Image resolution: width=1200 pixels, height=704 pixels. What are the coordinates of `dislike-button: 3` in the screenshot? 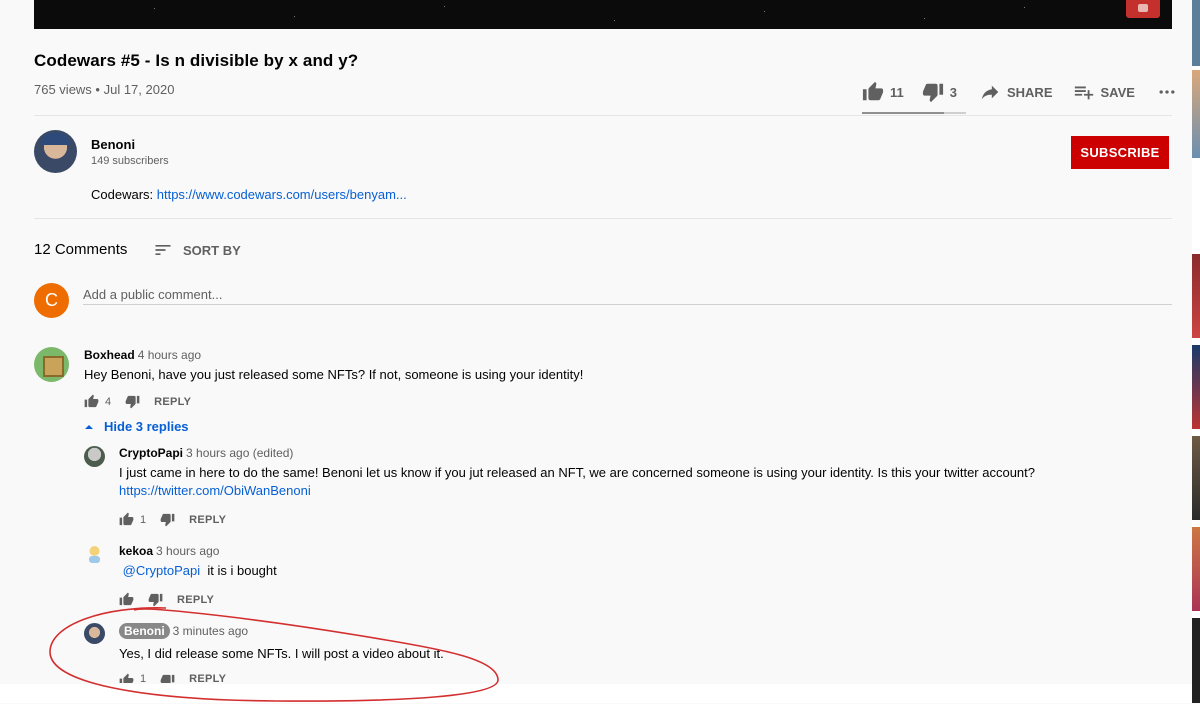 It's located at (939, 92).